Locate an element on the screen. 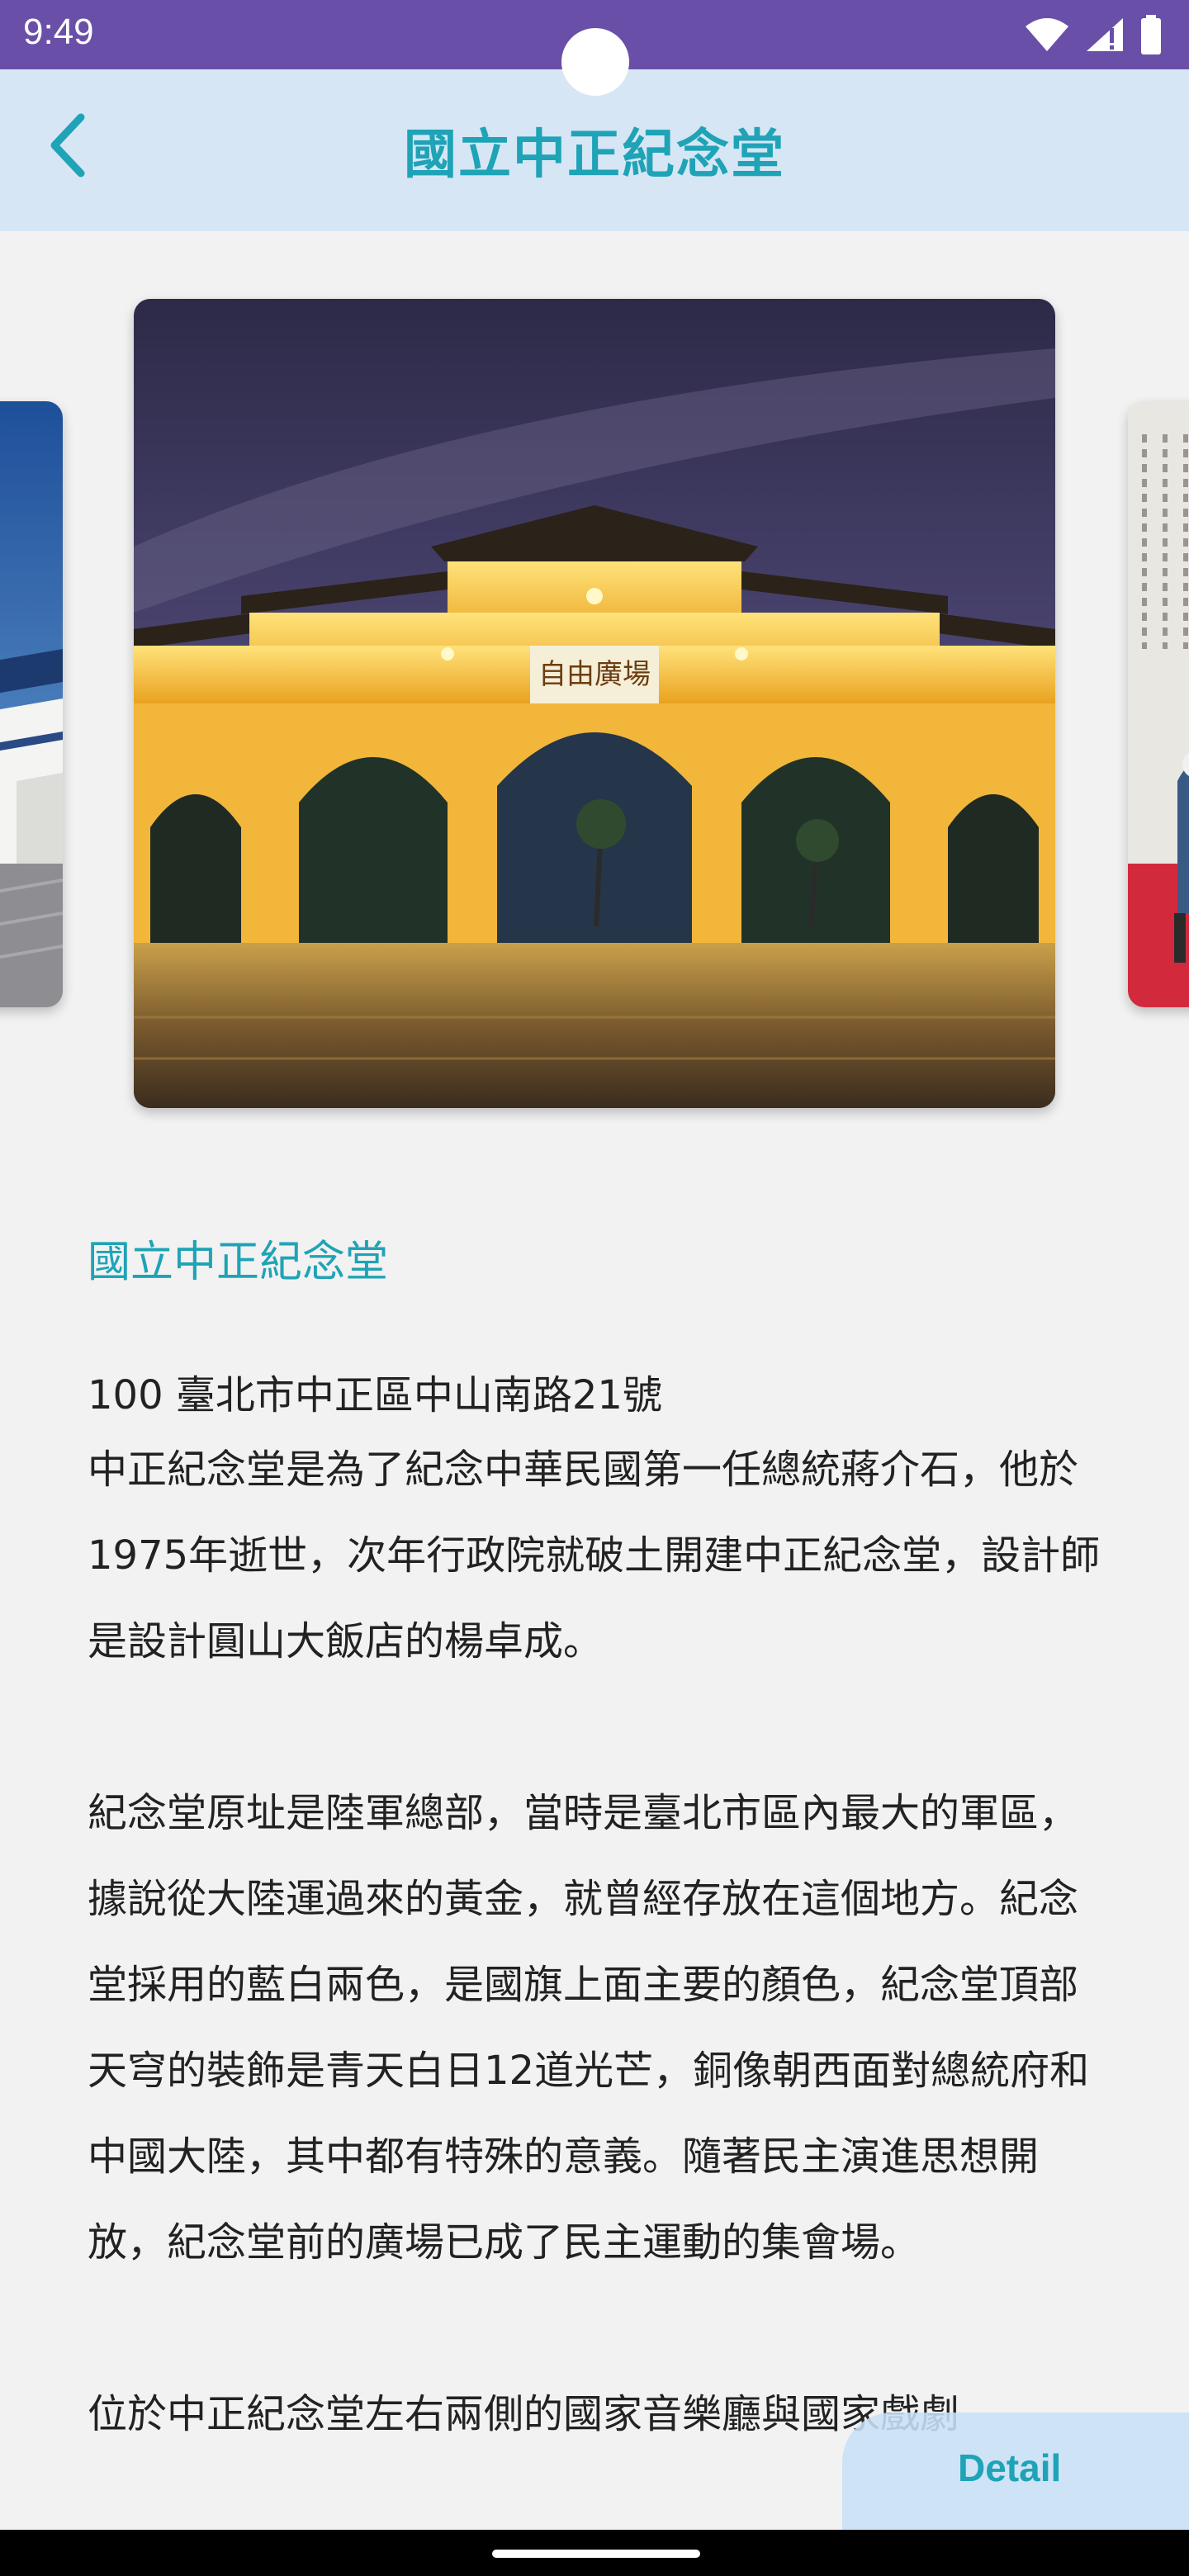 This screenshot has height=2576, width=1189. svg-text: 自由廣場 is located at coordinates (594, 674).